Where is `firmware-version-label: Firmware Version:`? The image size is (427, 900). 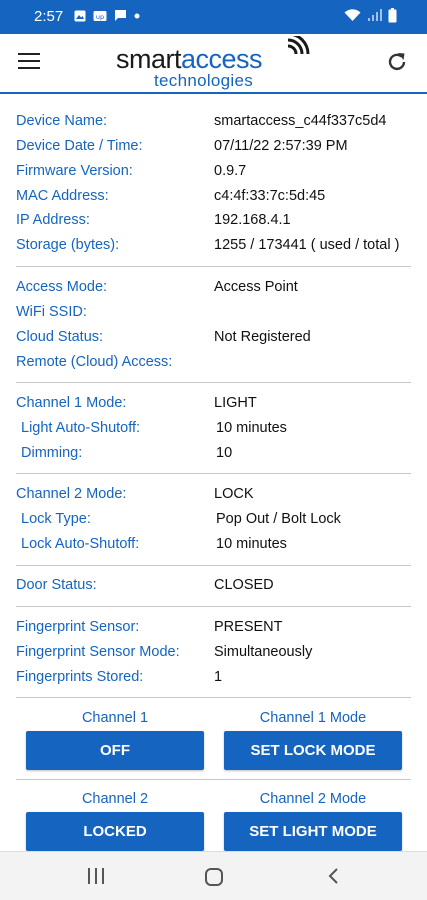
firmware-version-label: Firmware Version: is located at coordinates (74, 171).